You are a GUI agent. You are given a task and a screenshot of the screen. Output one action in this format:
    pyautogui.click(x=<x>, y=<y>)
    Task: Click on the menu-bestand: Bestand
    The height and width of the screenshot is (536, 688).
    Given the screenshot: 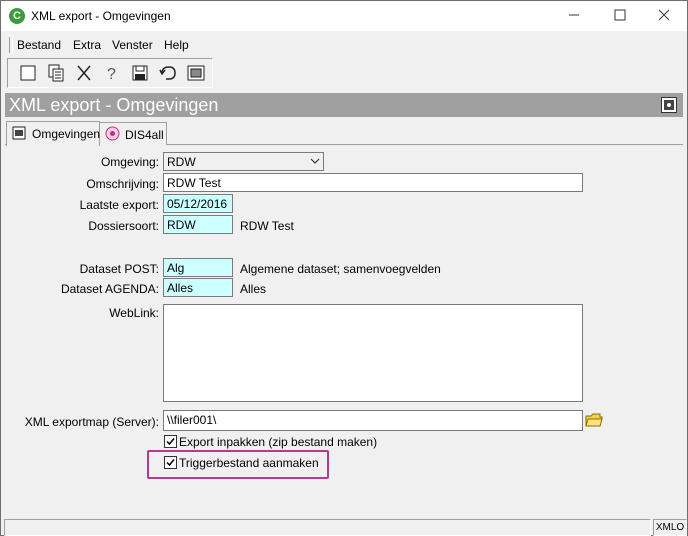 What is the action you would take?
    pyautogui.click(x=39, y=45)
    